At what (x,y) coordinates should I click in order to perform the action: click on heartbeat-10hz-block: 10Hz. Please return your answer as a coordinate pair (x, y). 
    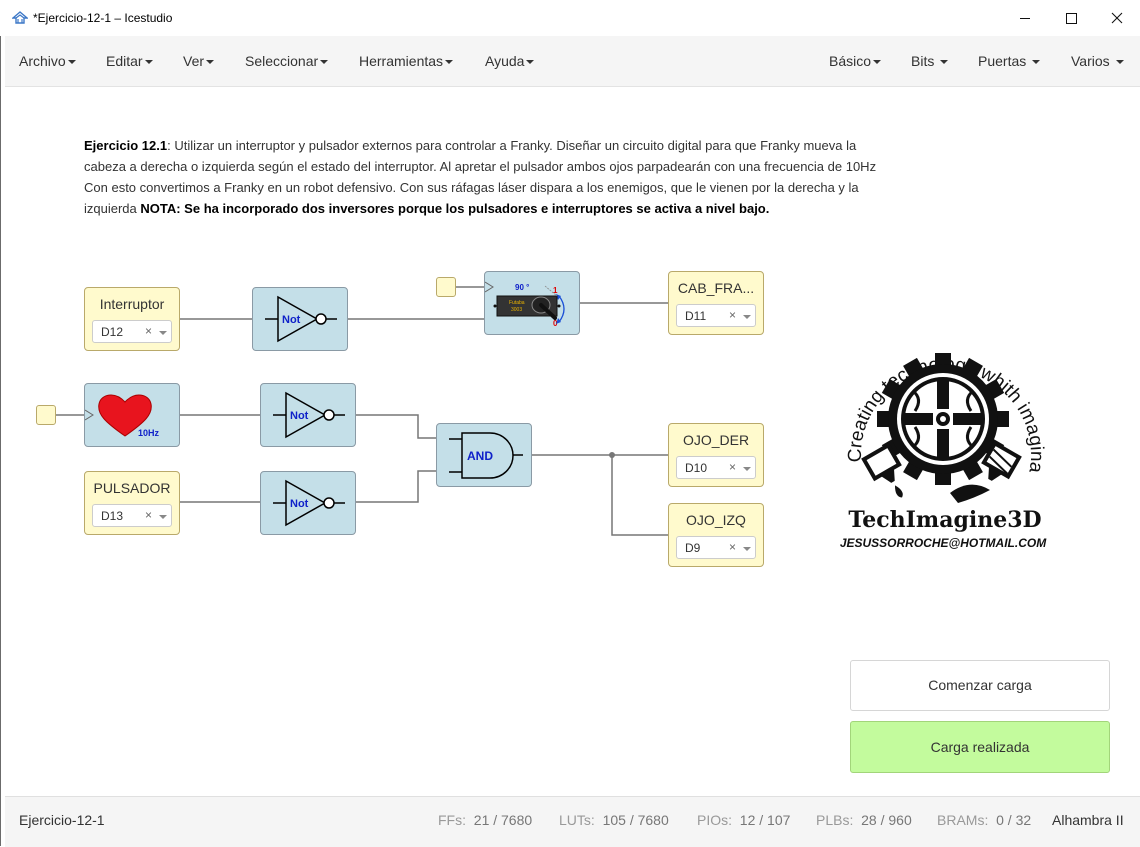
    Looking at the image, I should click on (132, 415).